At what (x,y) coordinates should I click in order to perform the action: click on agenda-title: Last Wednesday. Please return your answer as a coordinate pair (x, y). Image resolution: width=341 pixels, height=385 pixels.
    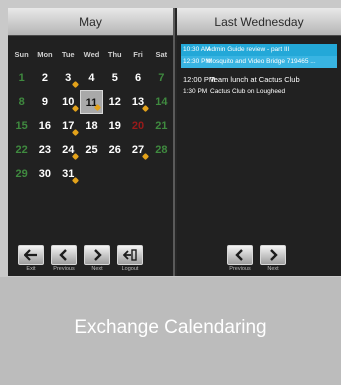
    Looking at the image, I should click on (259, 22).